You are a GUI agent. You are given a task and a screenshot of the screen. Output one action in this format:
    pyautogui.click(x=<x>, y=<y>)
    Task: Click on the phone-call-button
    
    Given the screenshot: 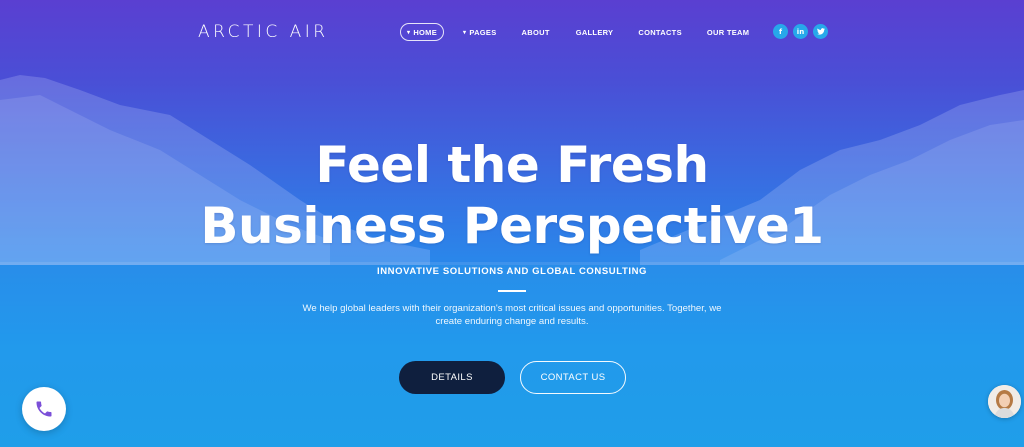 What is the action you would take?
    pyautogui.click(x=44, y=409)
    